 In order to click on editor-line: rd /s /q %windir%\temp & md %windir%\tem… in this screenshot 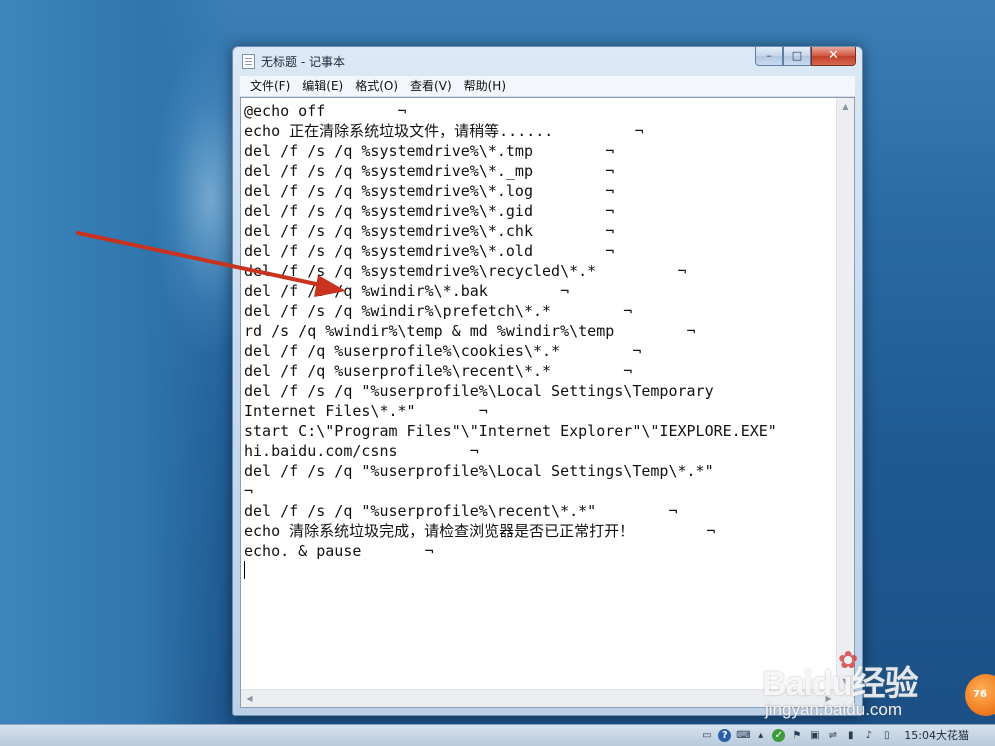, I will do `click(470, 331)`.